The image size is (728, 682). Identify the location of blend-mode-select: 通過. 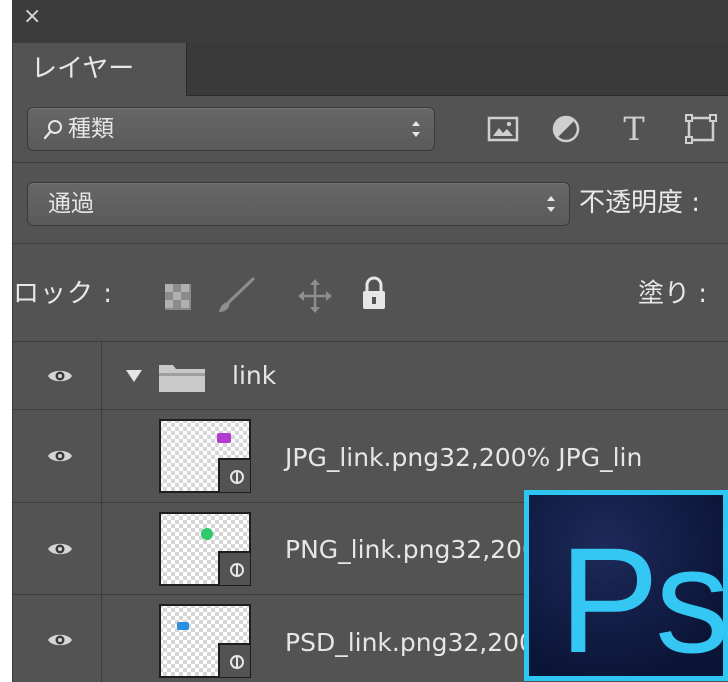
(298, 204).